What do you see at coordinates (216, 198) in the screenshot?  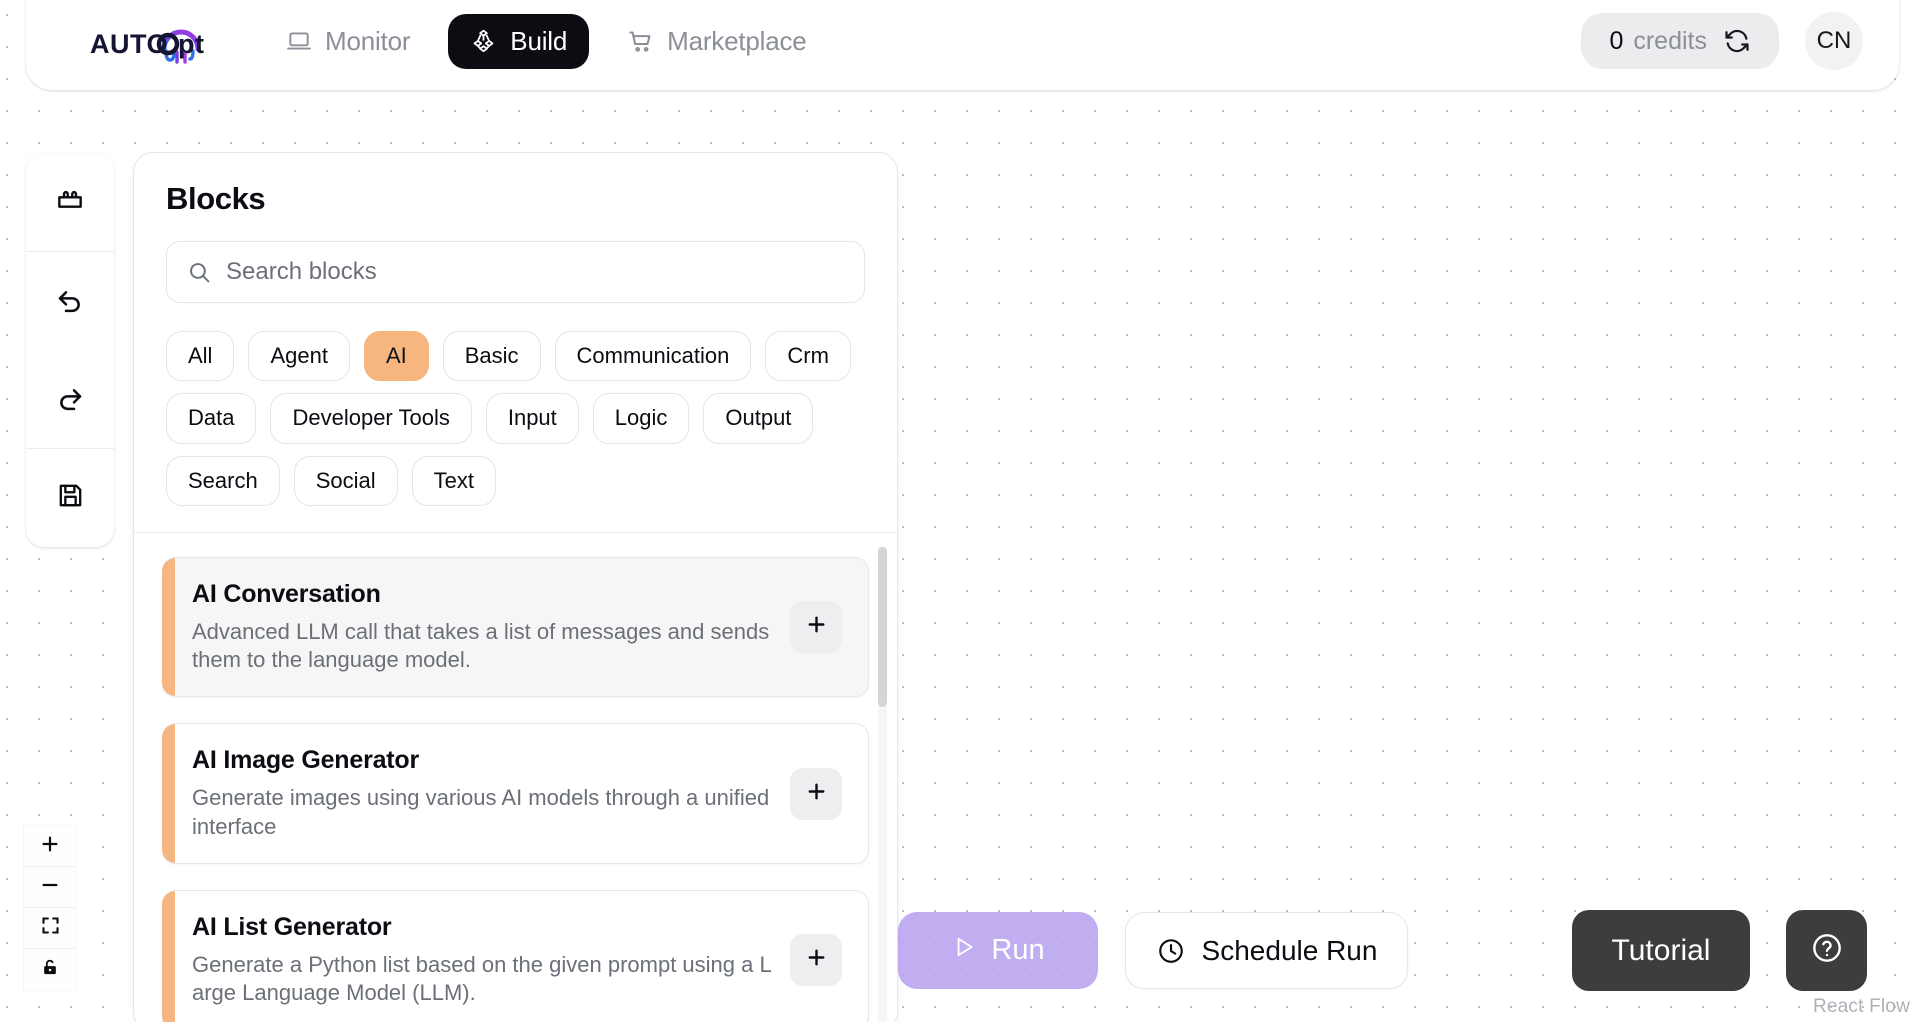 I see `panel-title: Blocks` at bounding box center [216, 198].